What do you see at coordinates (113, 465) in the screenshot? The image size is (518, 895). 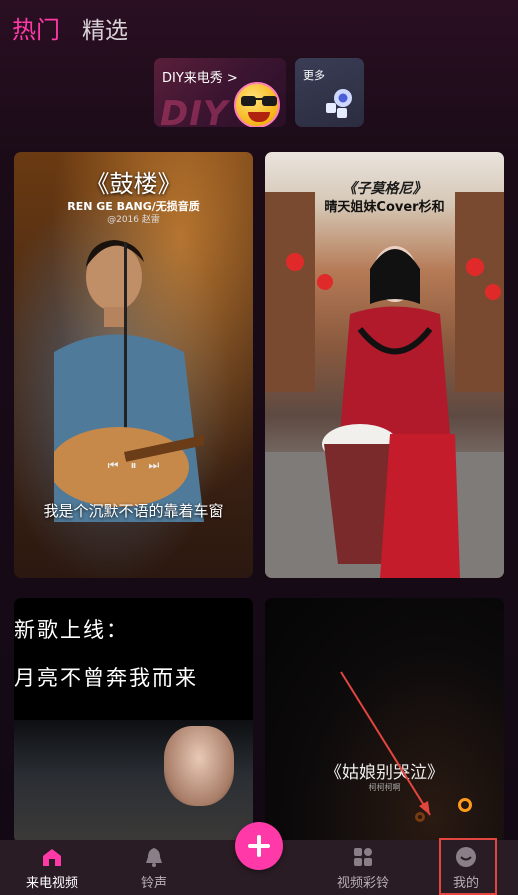 I see `previous-icon: ⏮` at bounding box center [113, 465].